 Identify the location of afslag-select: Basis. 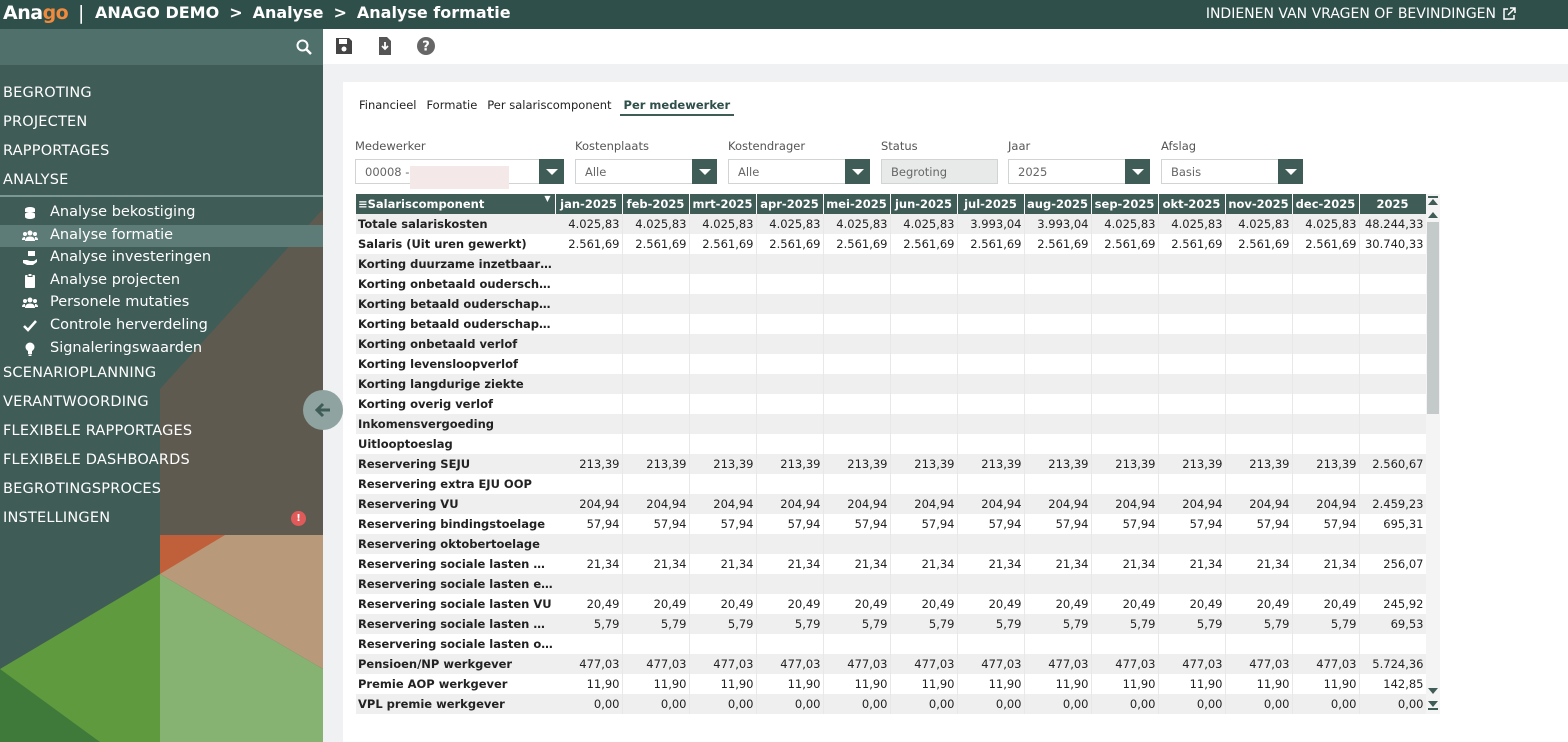
(1232, 171).